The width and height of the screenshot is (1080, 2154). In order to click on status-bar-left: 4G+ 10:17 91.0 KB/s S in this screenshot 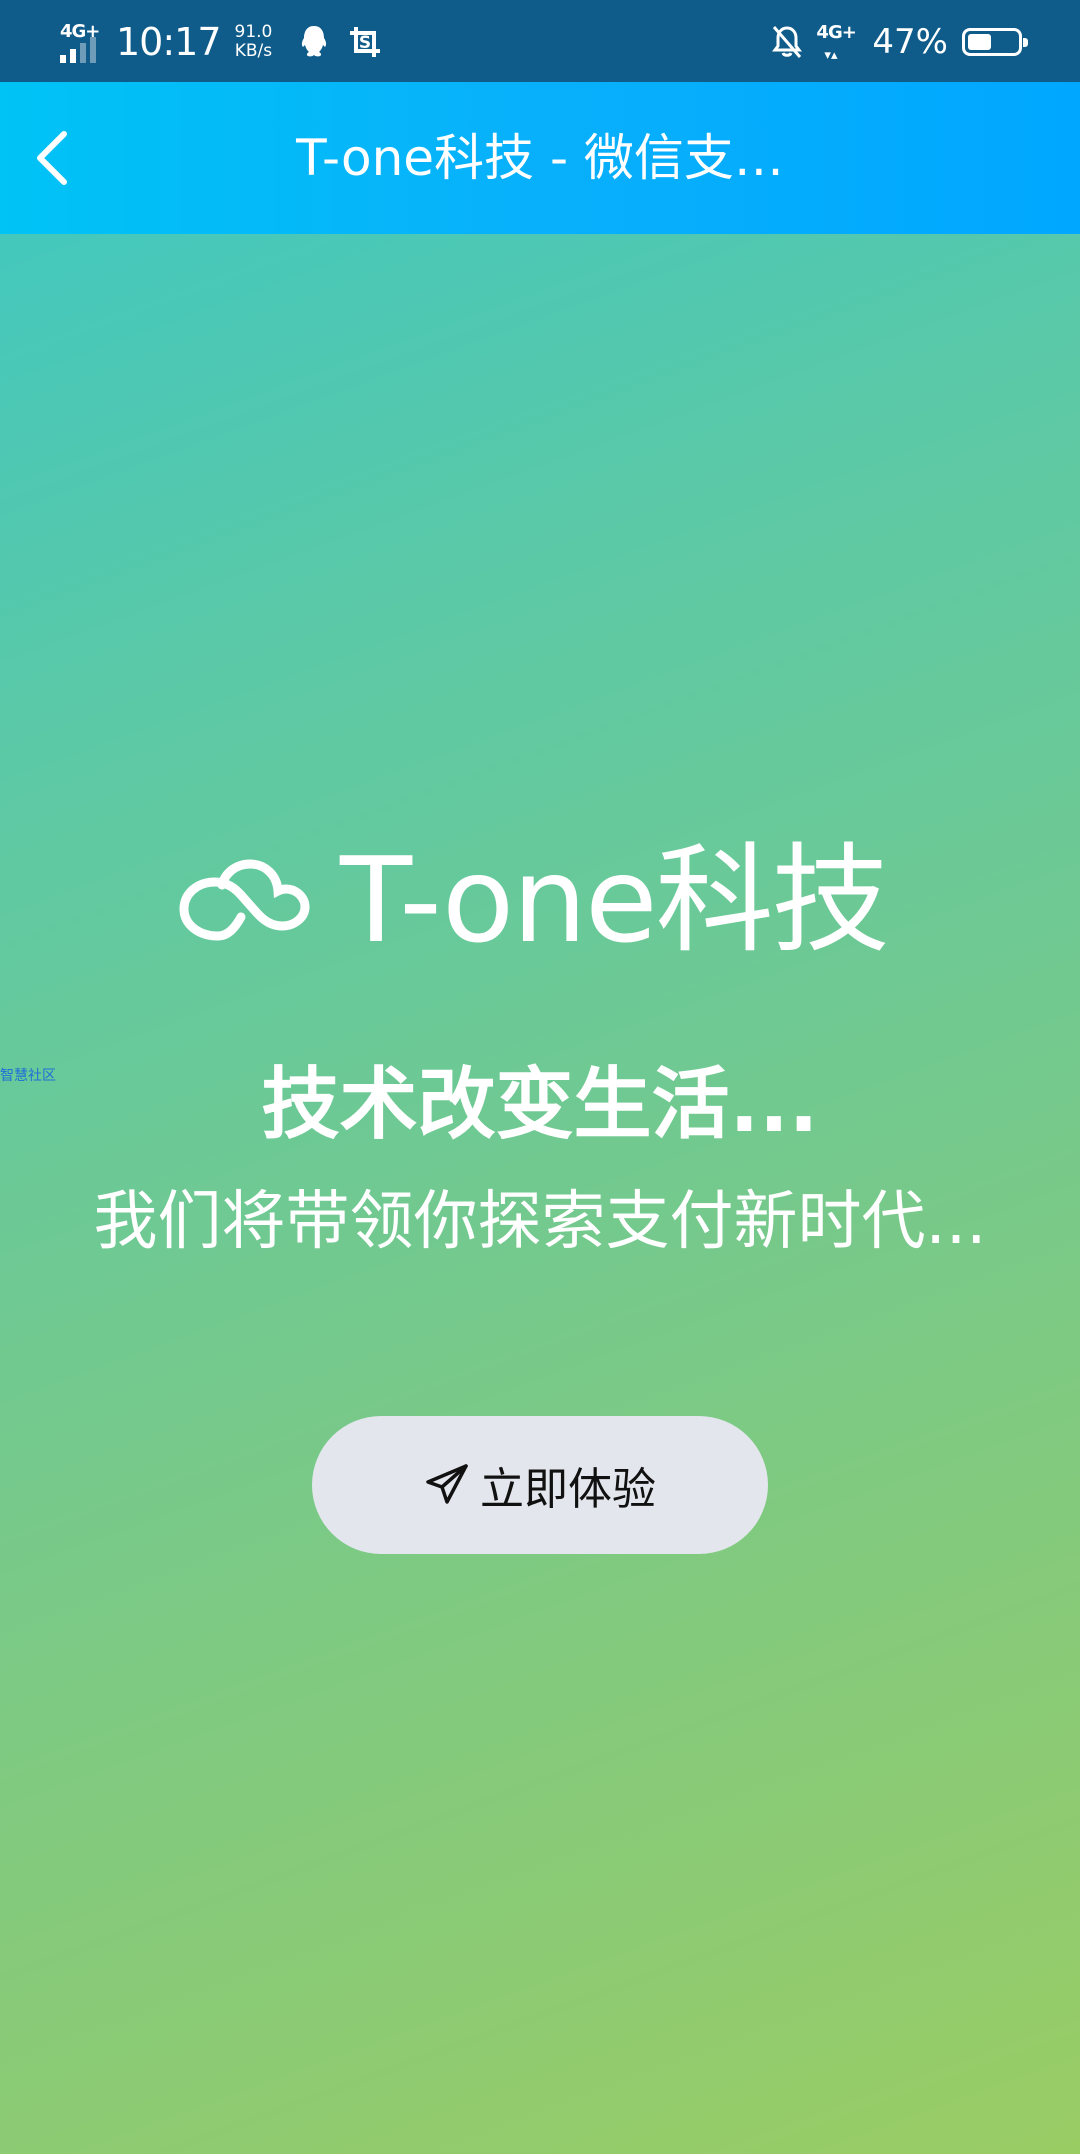, I will do `click(220, 42)`.